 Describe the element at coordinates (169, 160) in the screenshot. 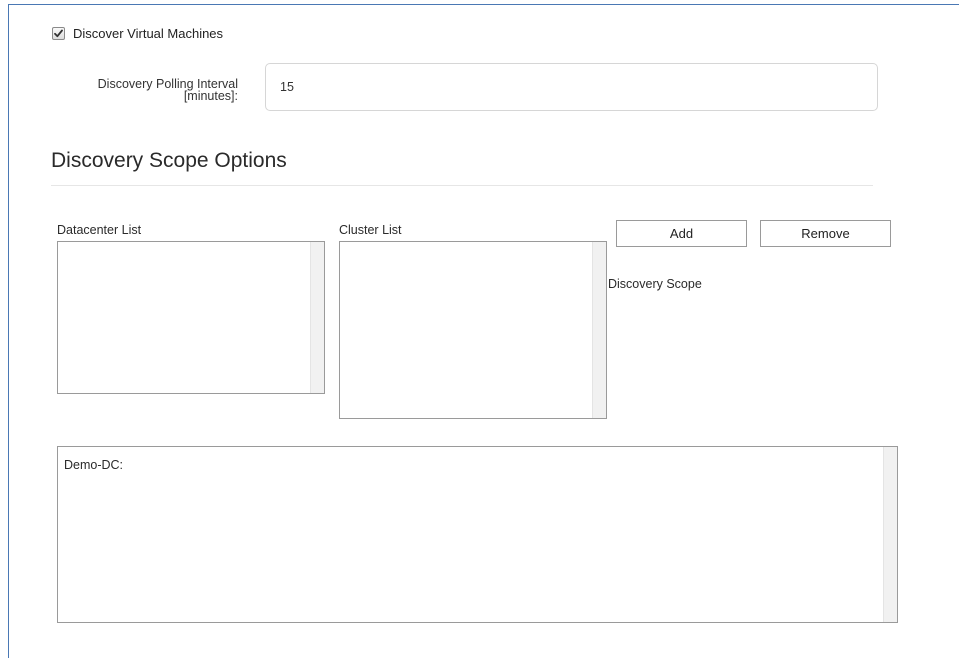

I see `section-title: Discovery Scope Options` at that location.